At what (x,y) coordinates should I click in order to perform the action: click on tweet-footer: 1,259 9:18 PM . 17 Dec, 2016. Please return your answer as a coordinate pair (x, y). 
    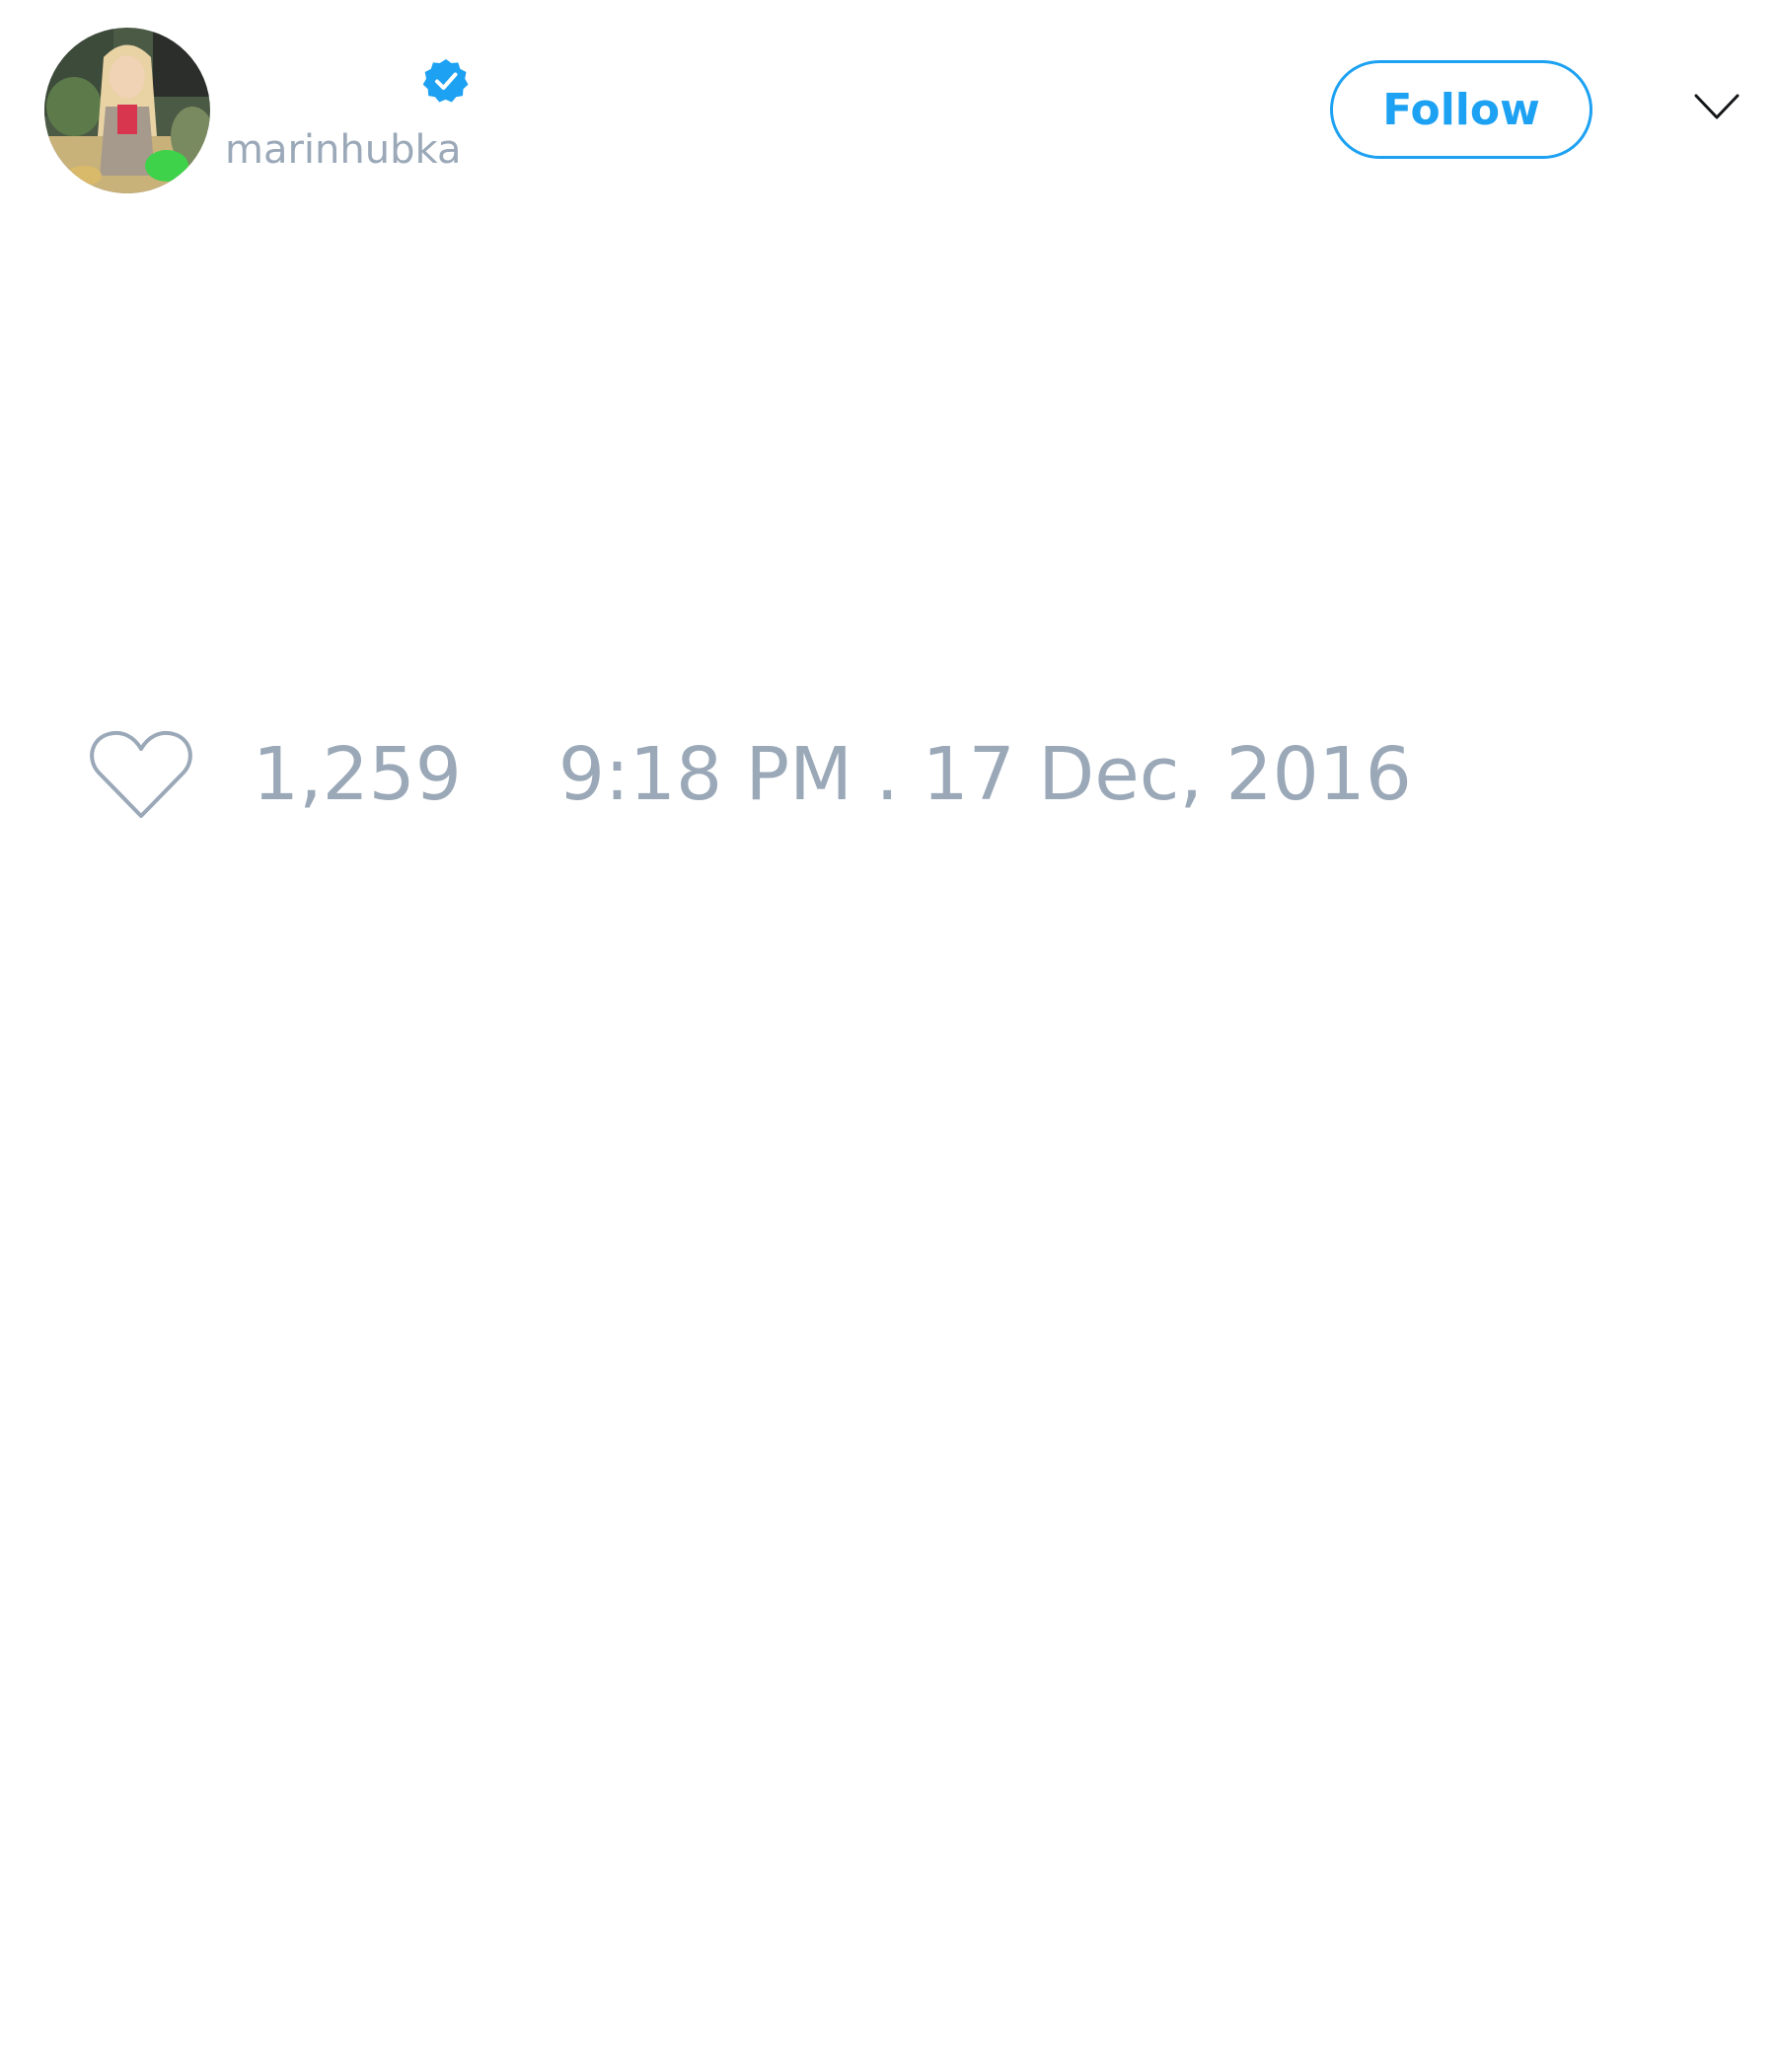
    Looking at the image, I should click on (751, 774).